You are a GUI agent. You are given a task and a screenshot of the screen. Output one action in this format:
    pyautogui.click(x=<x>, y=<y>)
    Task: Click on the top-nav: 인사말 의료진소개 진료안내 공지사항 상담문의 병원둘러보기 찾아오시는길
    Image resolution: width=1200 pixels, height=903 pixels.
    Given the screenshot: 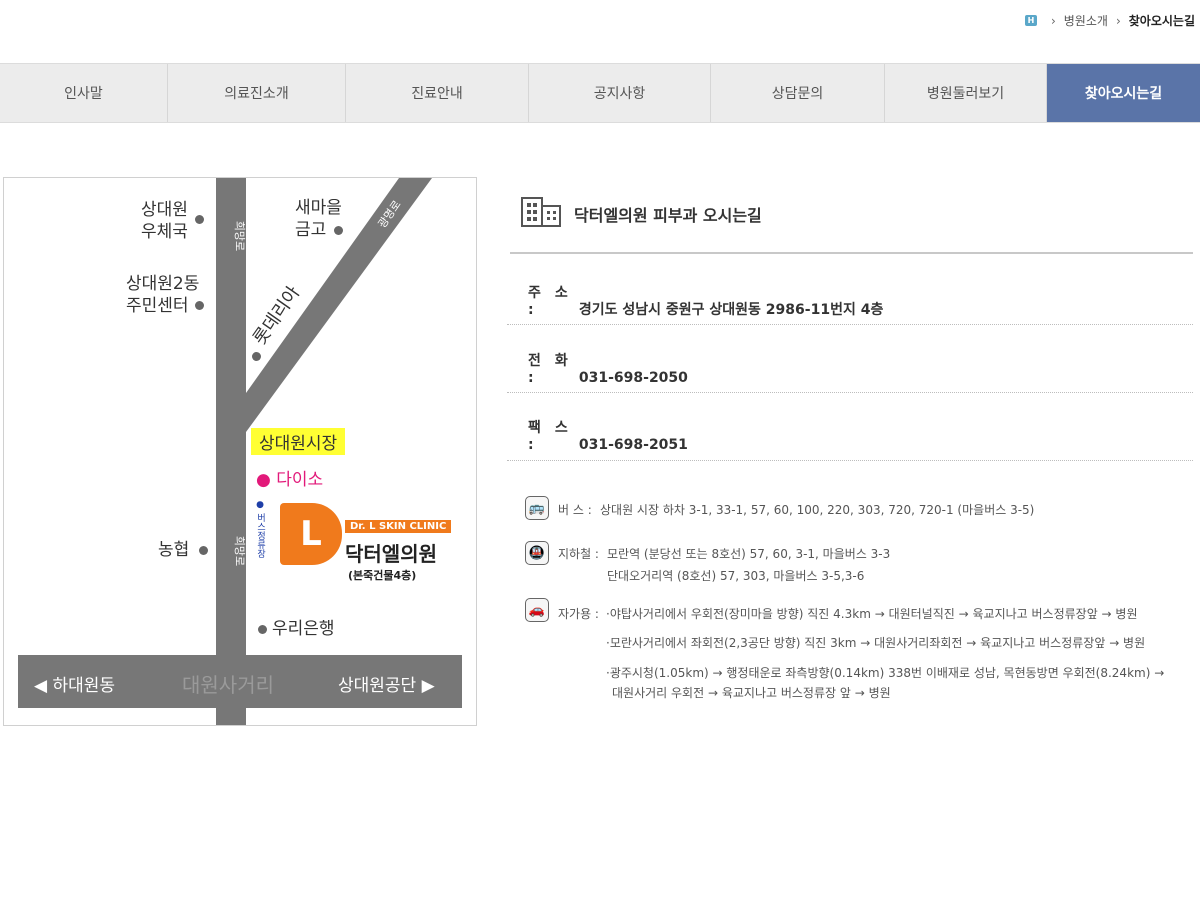 What is the action you would take?
    pyautogui.click(x=600, y=93)
    